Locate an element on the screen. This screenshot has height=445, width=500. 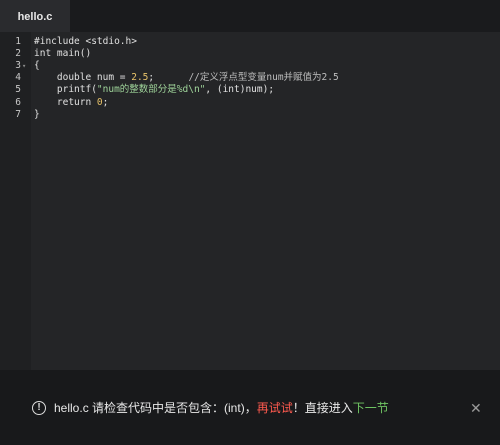
next-section-link: 下一节 is located at coordinates (371, 408).